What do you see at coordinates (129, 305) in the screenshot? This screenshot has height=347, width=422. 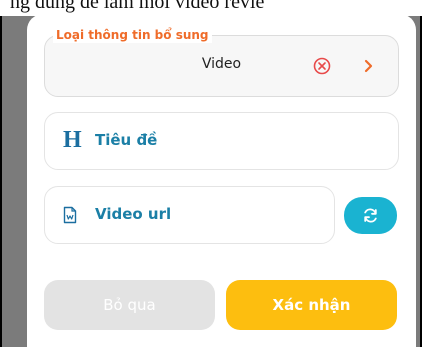 I see `skip-button: Bỏ qua` at bounding box center [129, 305].